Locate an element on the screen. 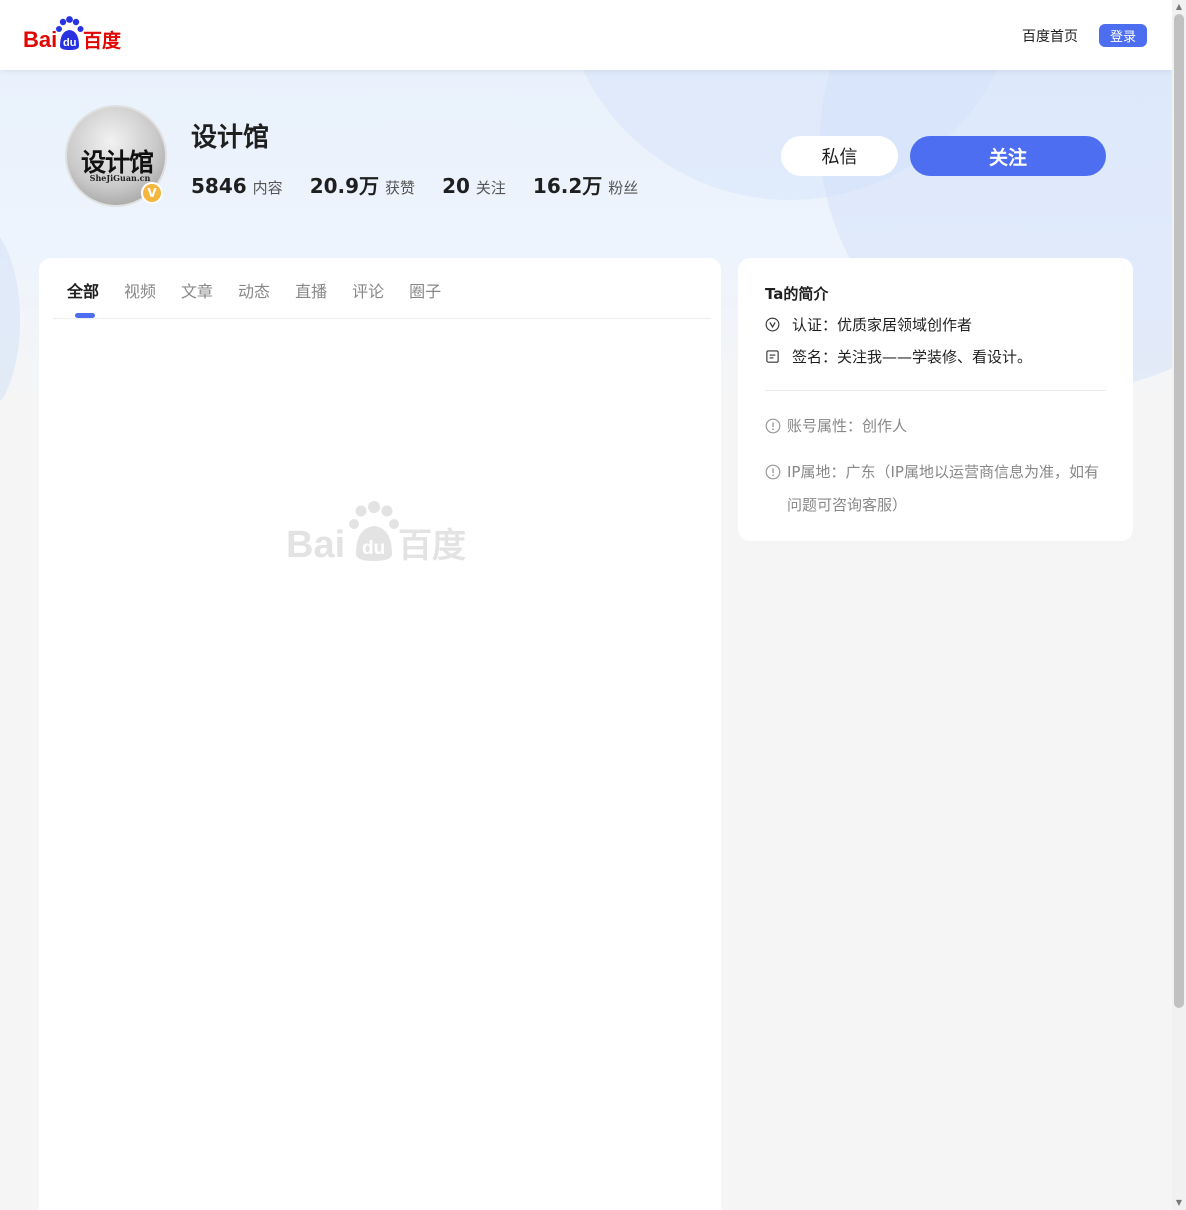  verified-circle-icon is located at coordinates (772, 324).